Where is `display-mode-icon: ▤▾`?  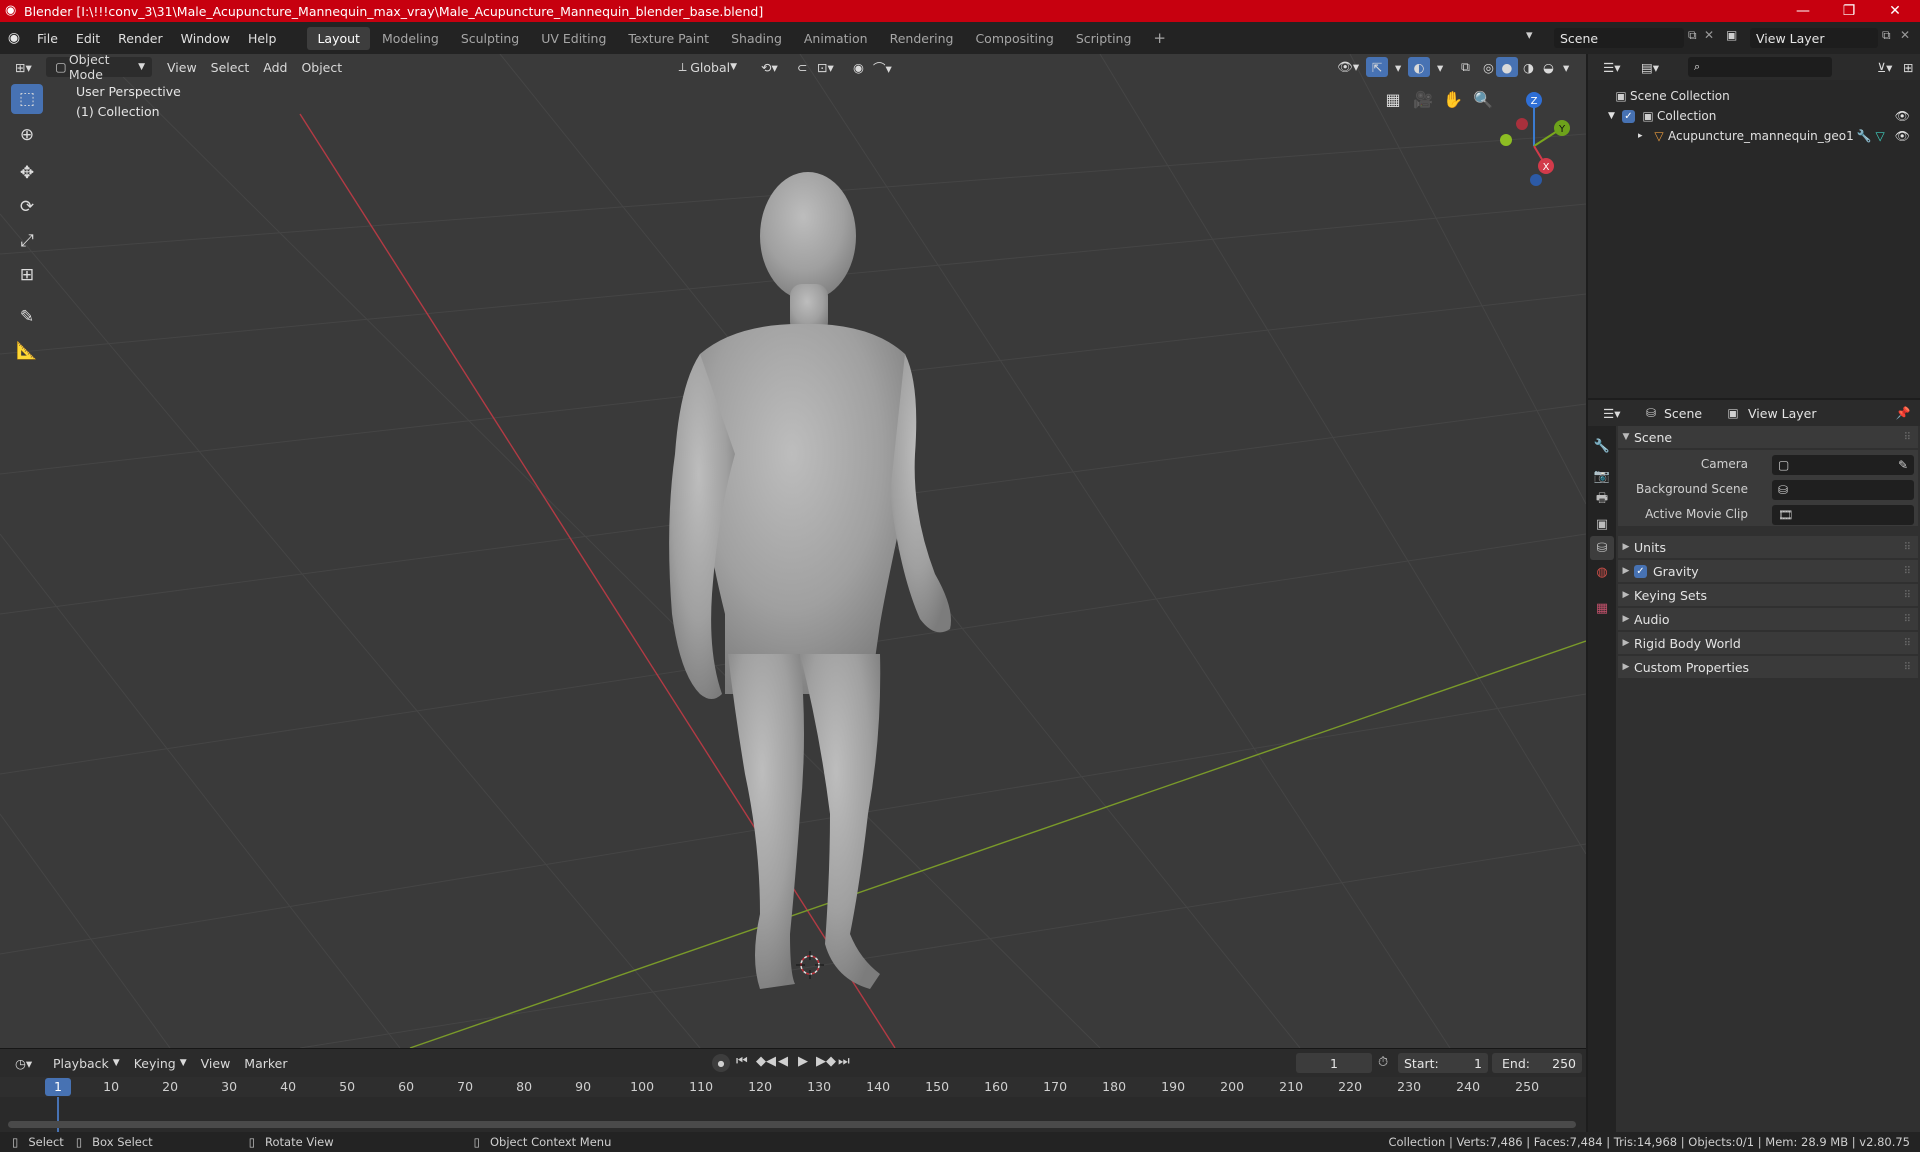 display-mode-icon: ▤▾ is located at coordinates (1650, 67).